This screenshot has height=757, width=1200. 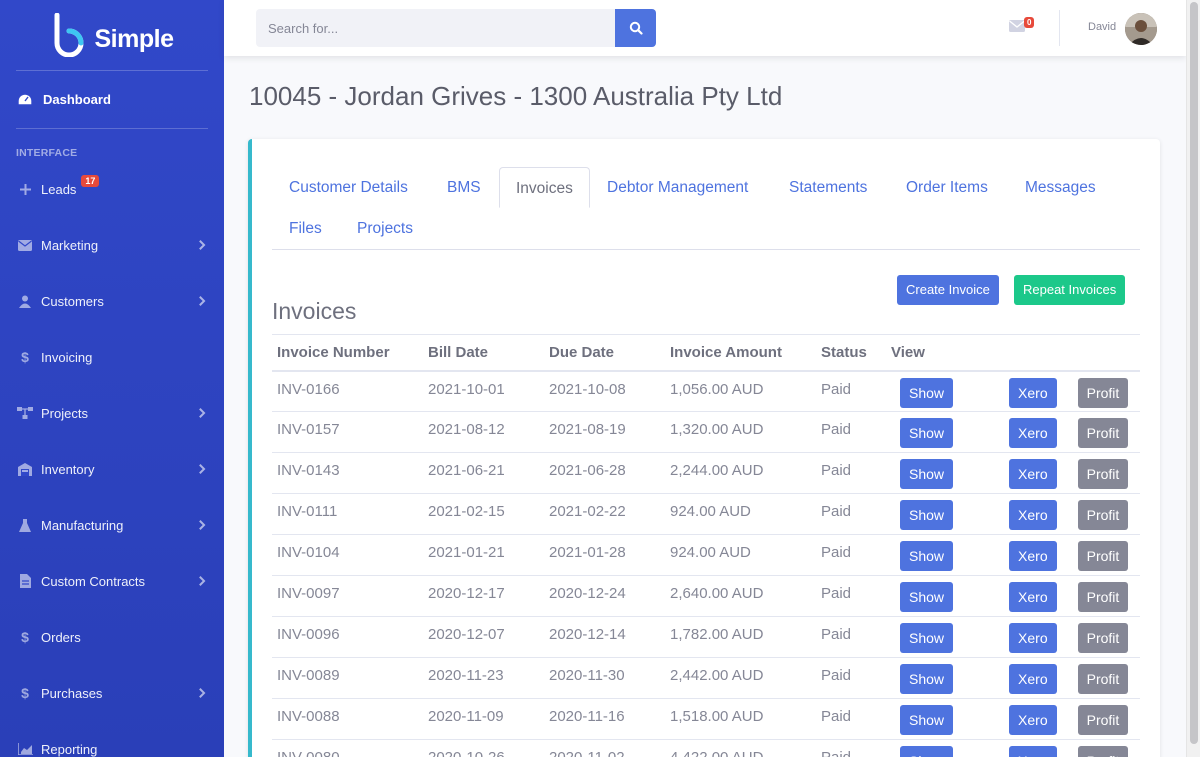 I want to click on column-header: Invoice Number, so click(x=347, y=353).